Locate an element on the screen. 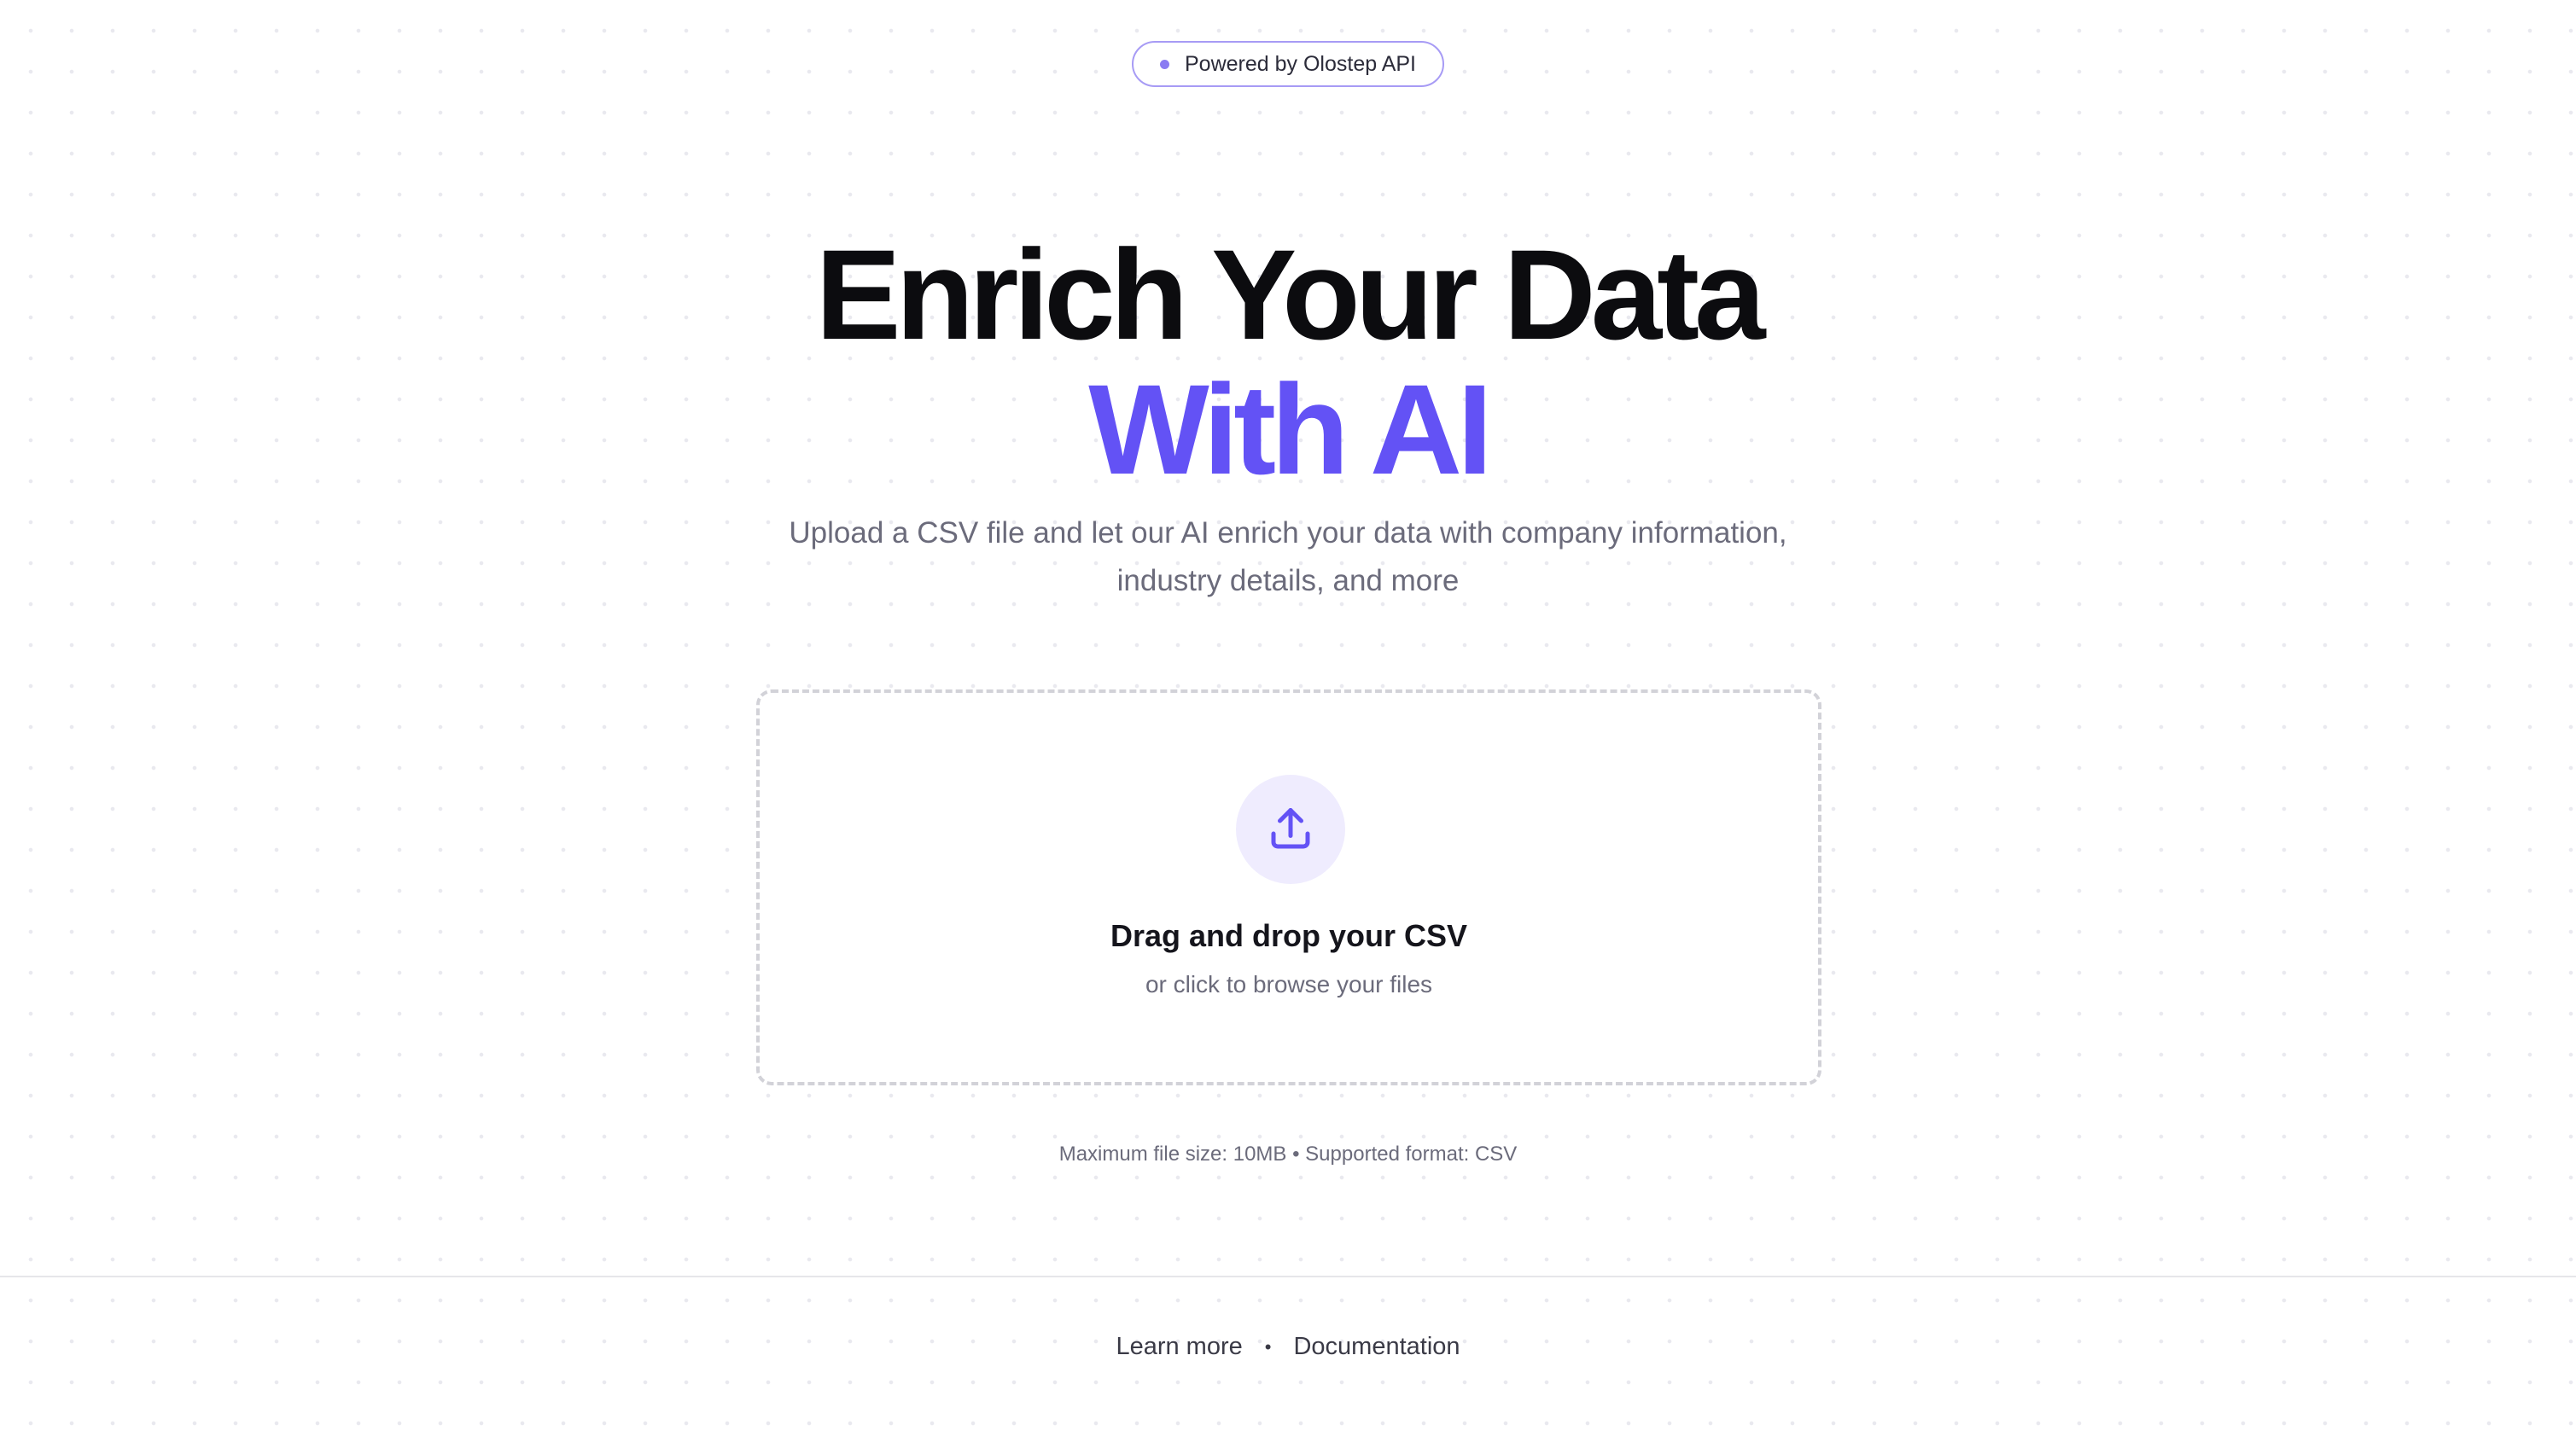 This screenshot has height=1454, width=2576. hero-title-line-2: With AI is located at coordinates (1290, 430).